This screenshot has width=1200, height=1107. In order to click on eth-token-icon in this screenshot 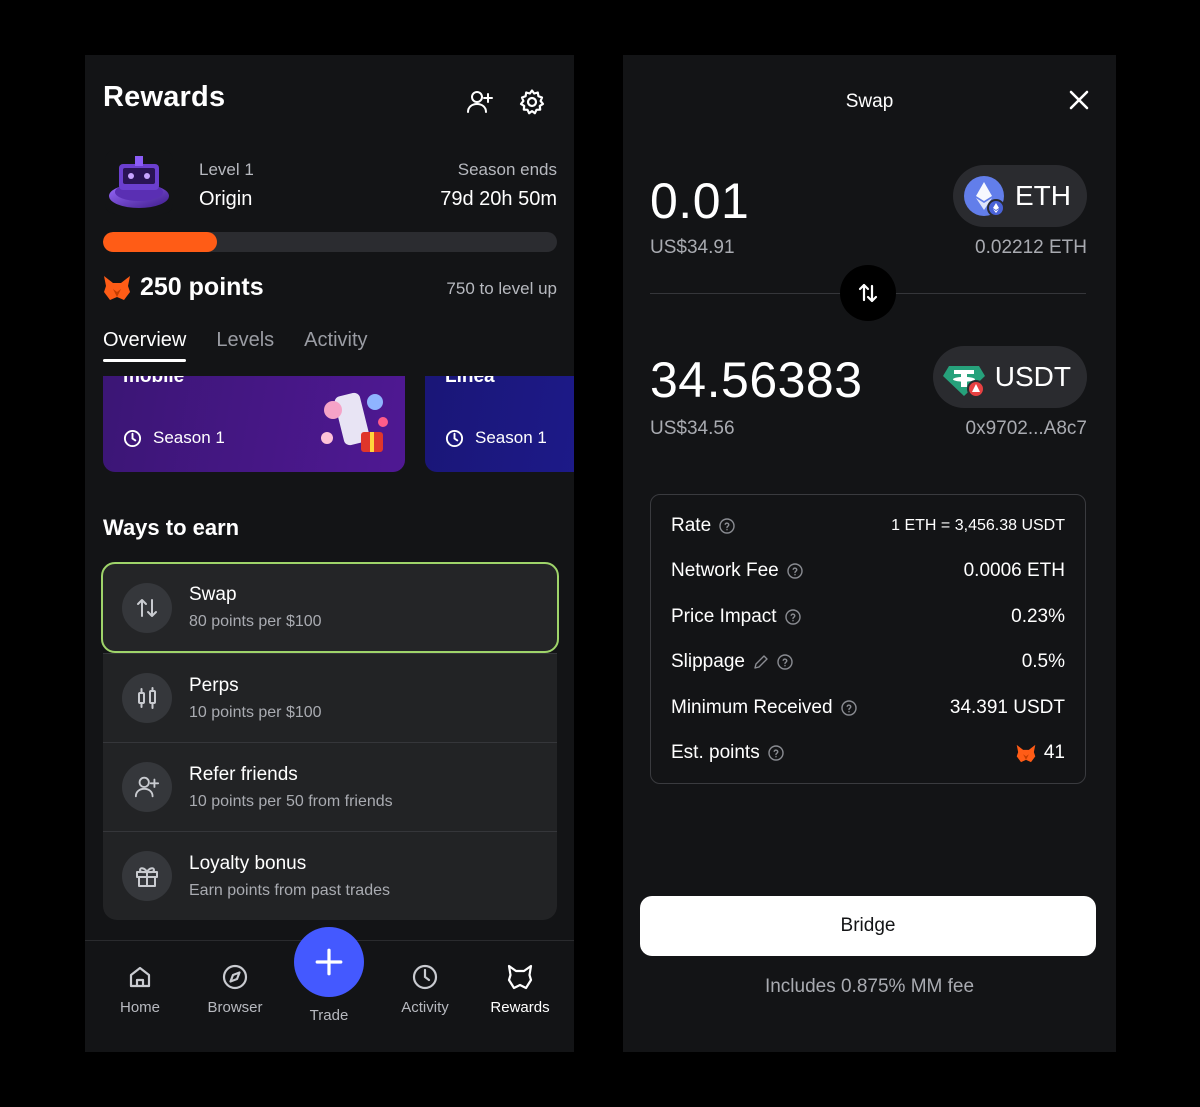, I will do `click(984, 196)`.